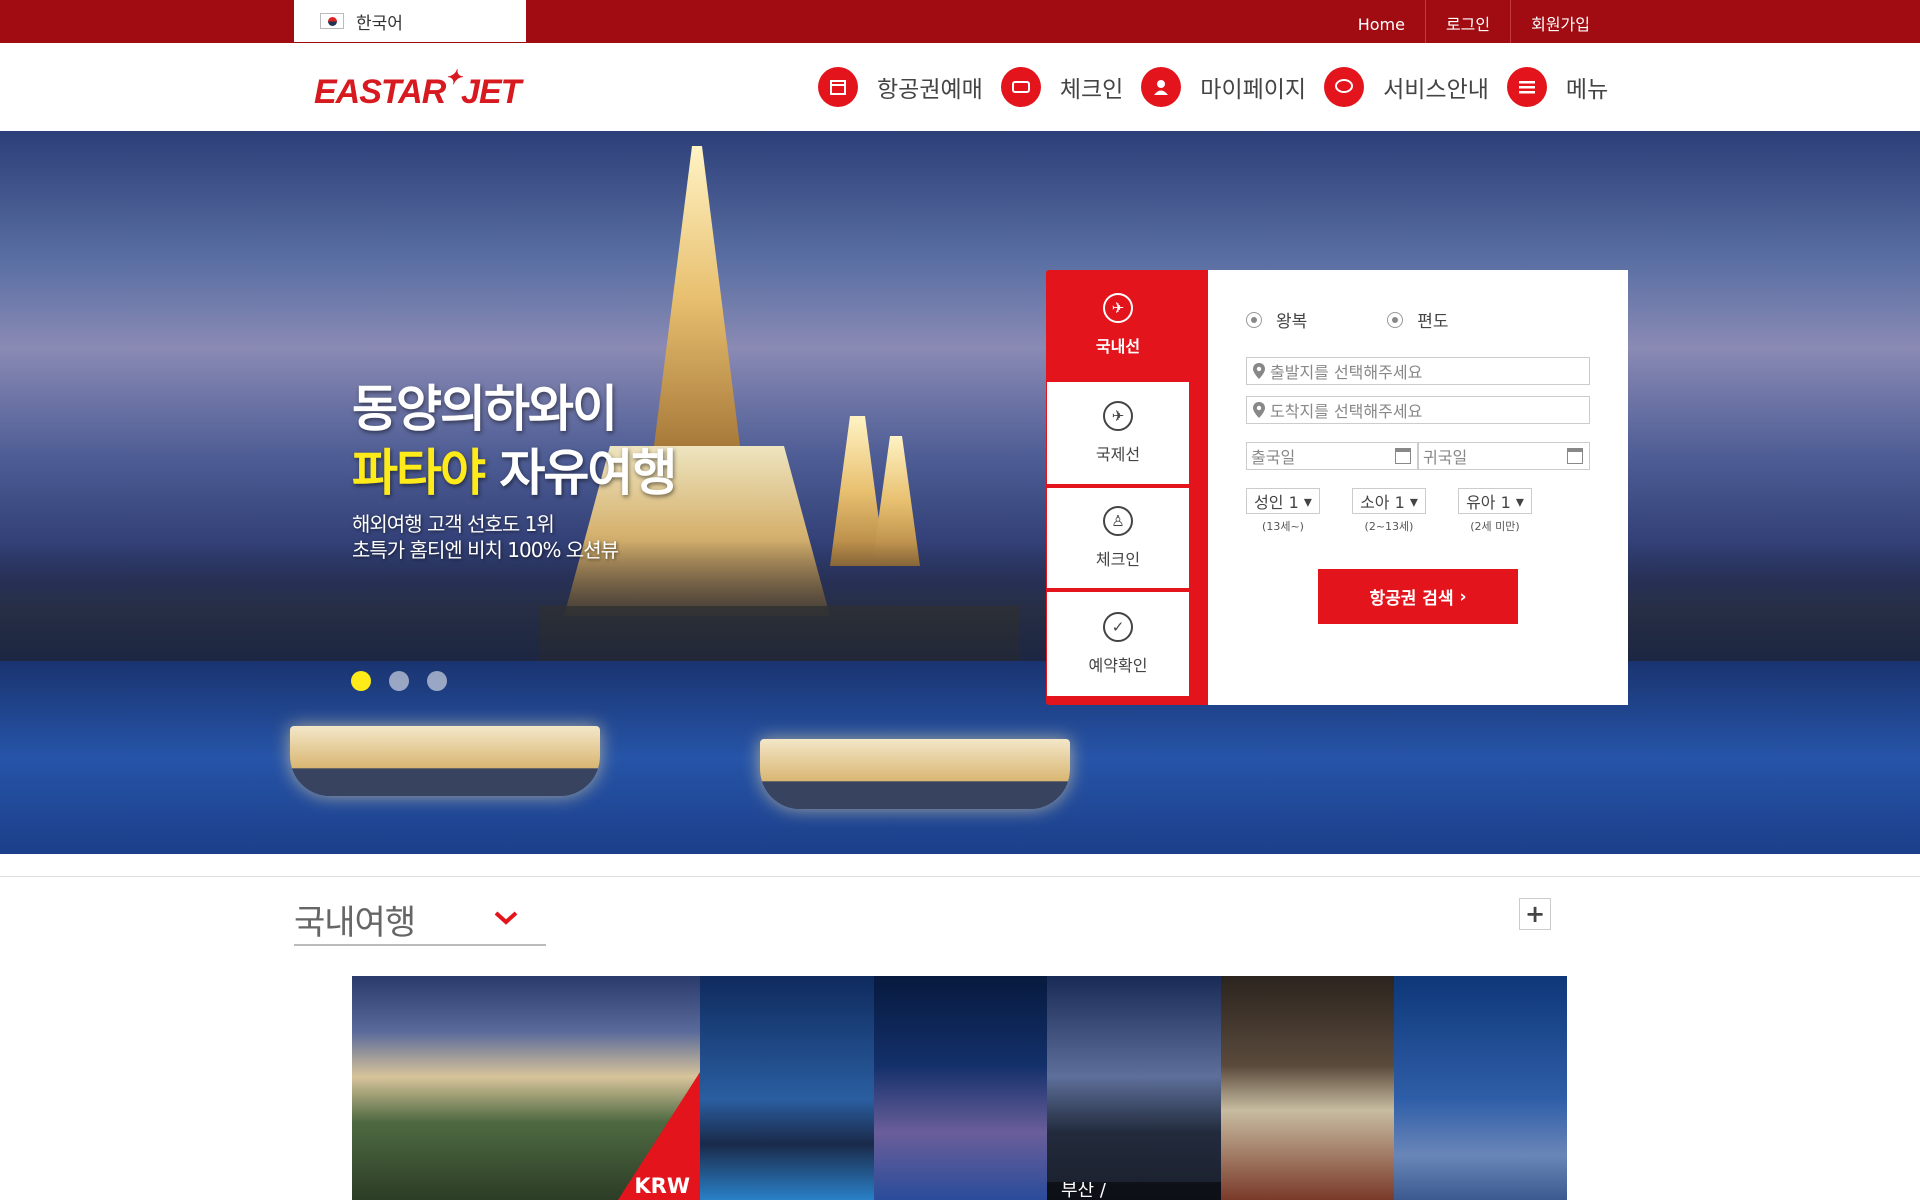 Image resolution: width=1920 pixels, height=1200 pixels. I want to click on depart-date-field: 출국일, so click(1332, 456).